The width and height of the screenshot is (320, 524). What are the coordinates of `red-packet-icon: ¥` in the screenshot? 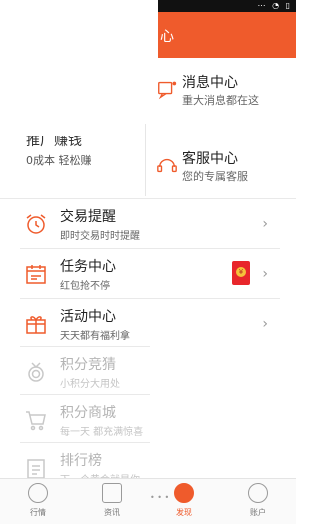 It's located at (241, 273).